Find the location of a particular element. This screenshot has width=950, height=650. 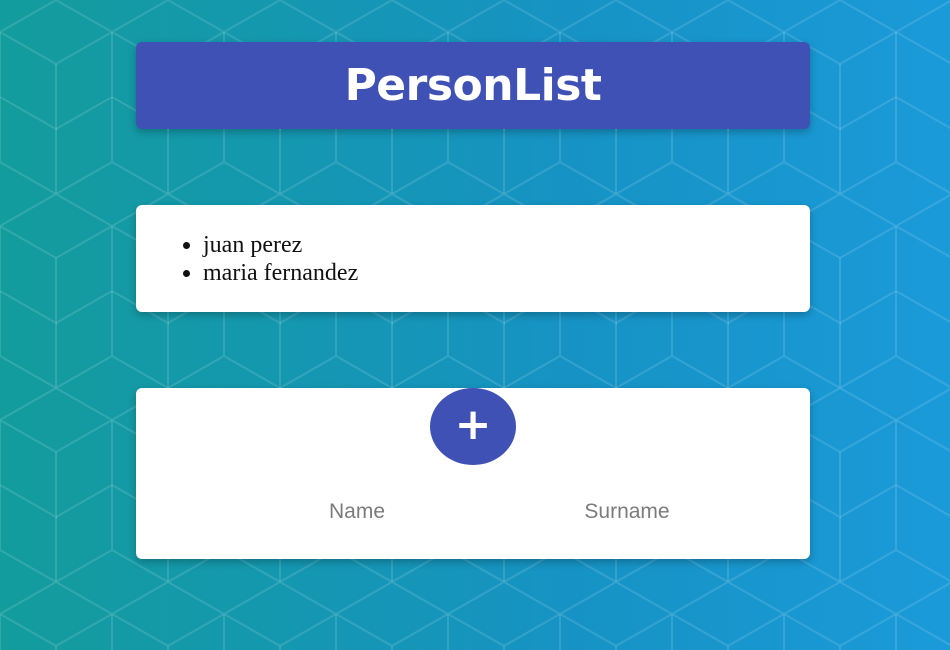

person-list: juan perez maria fernandez is located at coordinates (473, 246).